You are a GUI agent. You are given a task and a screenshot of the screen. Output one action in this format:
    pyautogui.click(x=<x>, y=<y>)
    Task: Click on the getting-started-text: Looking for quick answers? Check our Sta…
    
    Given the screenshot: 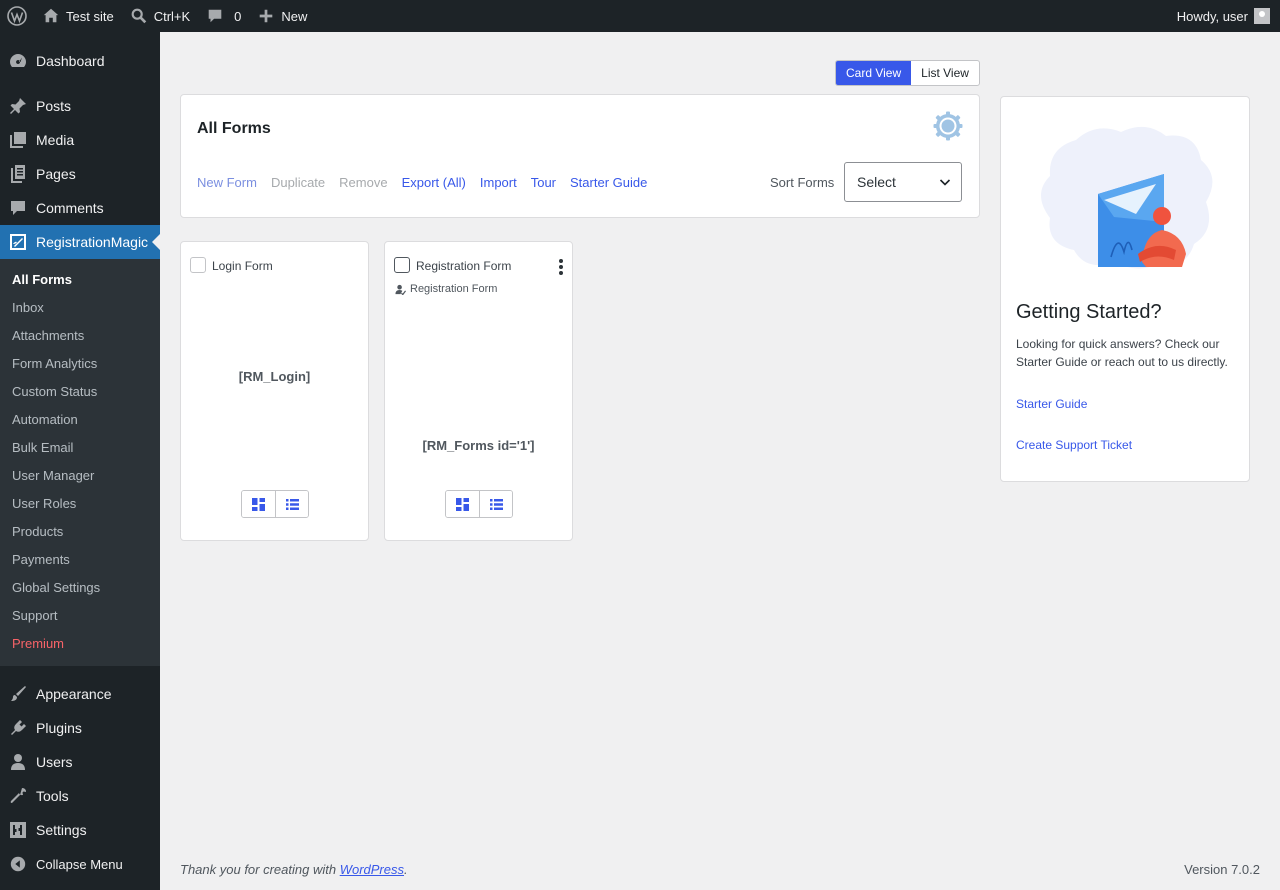 What is the action you would take?
    pyautogui.click(x=1122, y=353)
    